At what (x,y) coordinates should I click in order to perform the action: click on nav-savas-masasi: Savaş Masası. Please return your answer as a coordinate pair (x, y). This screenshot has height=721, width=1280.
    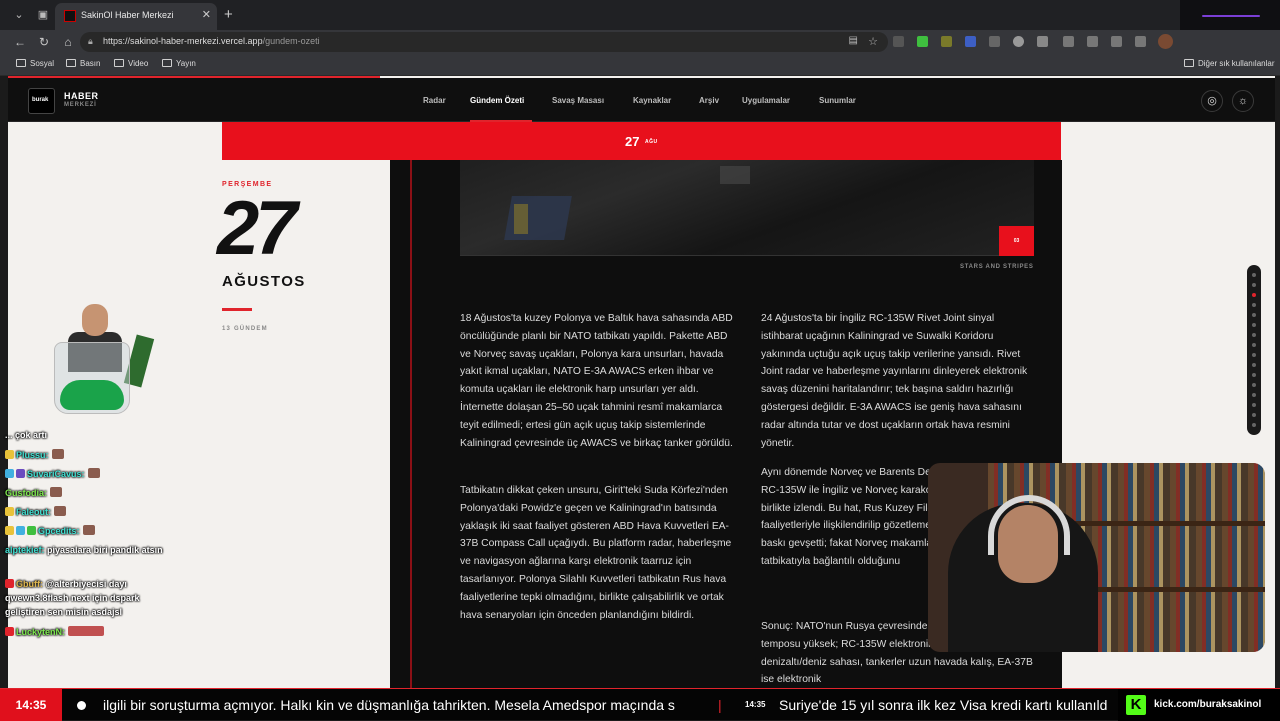
    Looking at the image, I should click on (578, 100).